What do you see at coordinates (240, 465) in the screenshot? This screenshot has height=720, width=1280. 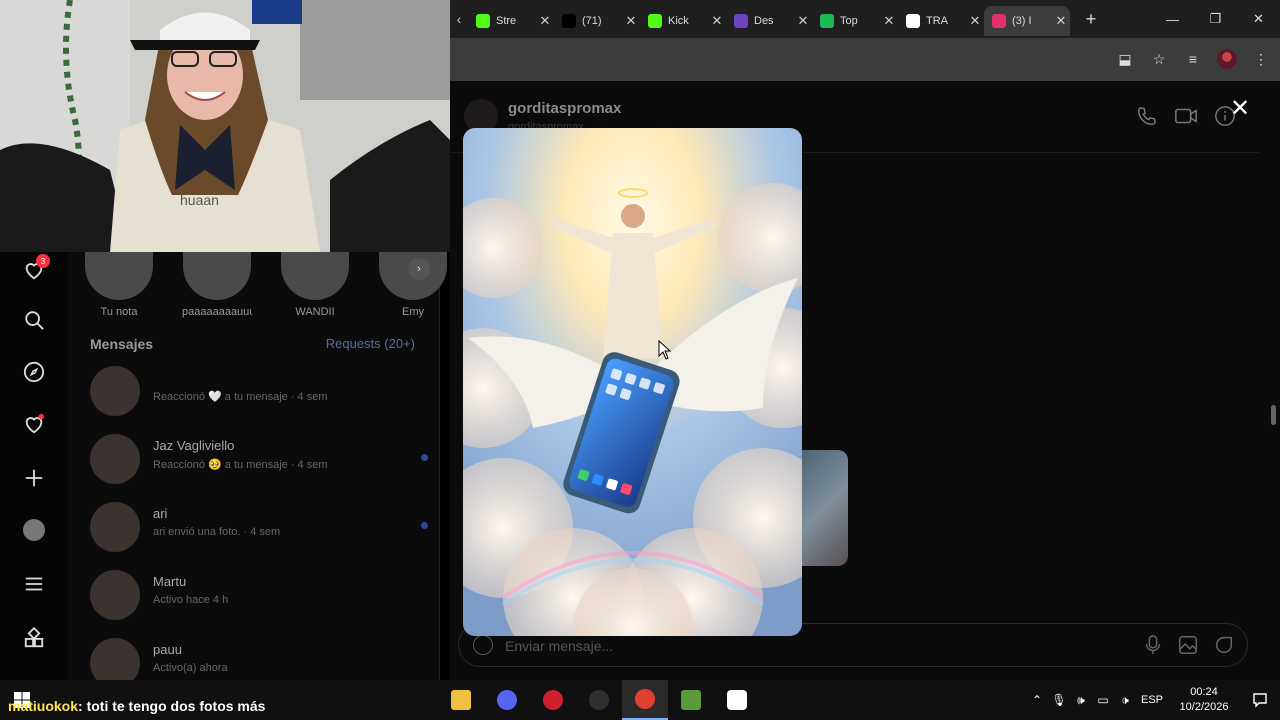 I see `conversation-preview: Reaccionó 🥹 a tu mensaje · 4 sem` at bounding box center [240, 465].